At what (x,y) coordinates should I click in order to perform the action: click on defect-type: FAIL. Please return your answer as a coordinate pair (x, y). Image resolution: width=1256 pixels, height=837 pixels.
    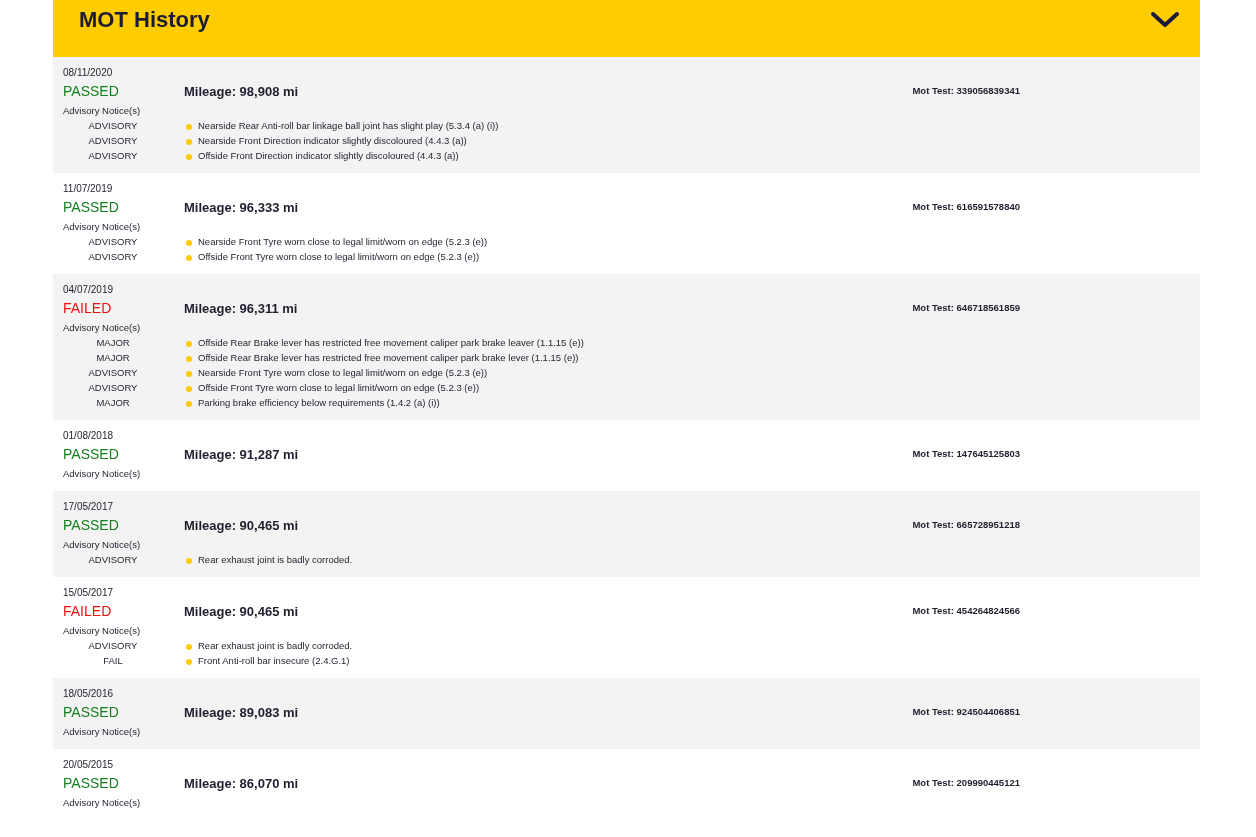
    Looking at the image, I should click on (113, 660).